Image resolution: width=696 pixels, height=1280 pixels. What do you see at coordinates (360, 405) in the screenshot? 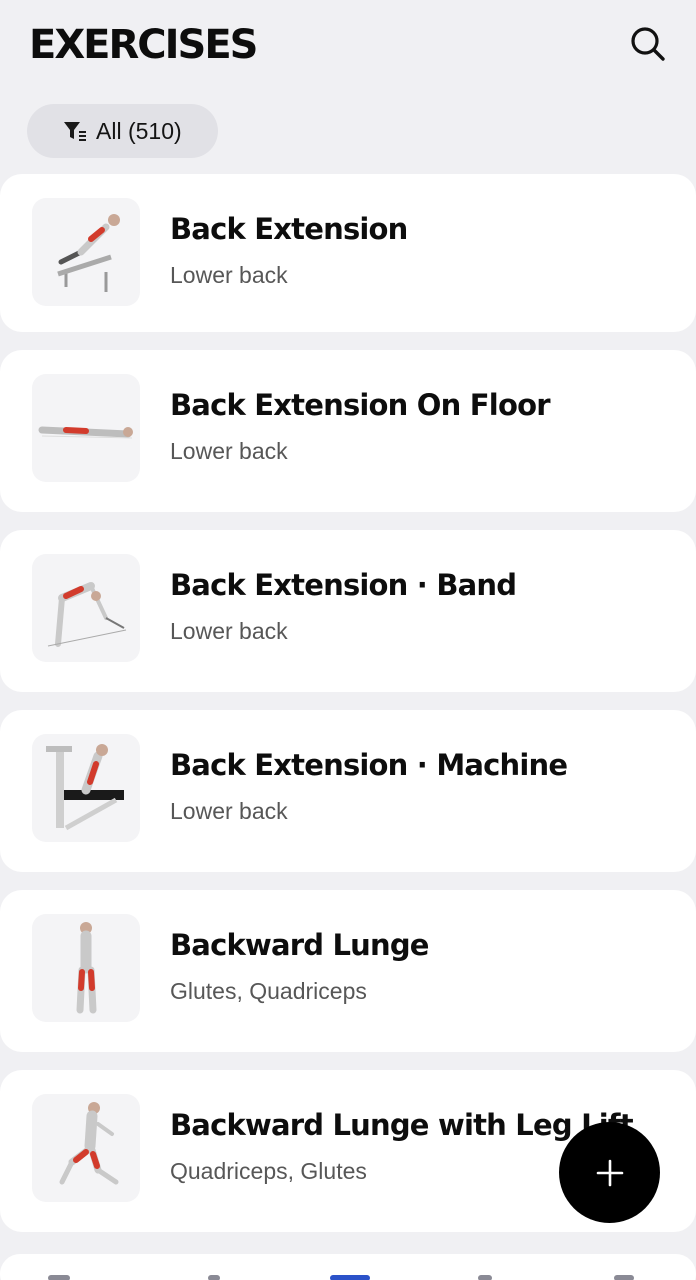
I see `exercise-name: Back Extension On Floor` at bounding box center [360, 405].